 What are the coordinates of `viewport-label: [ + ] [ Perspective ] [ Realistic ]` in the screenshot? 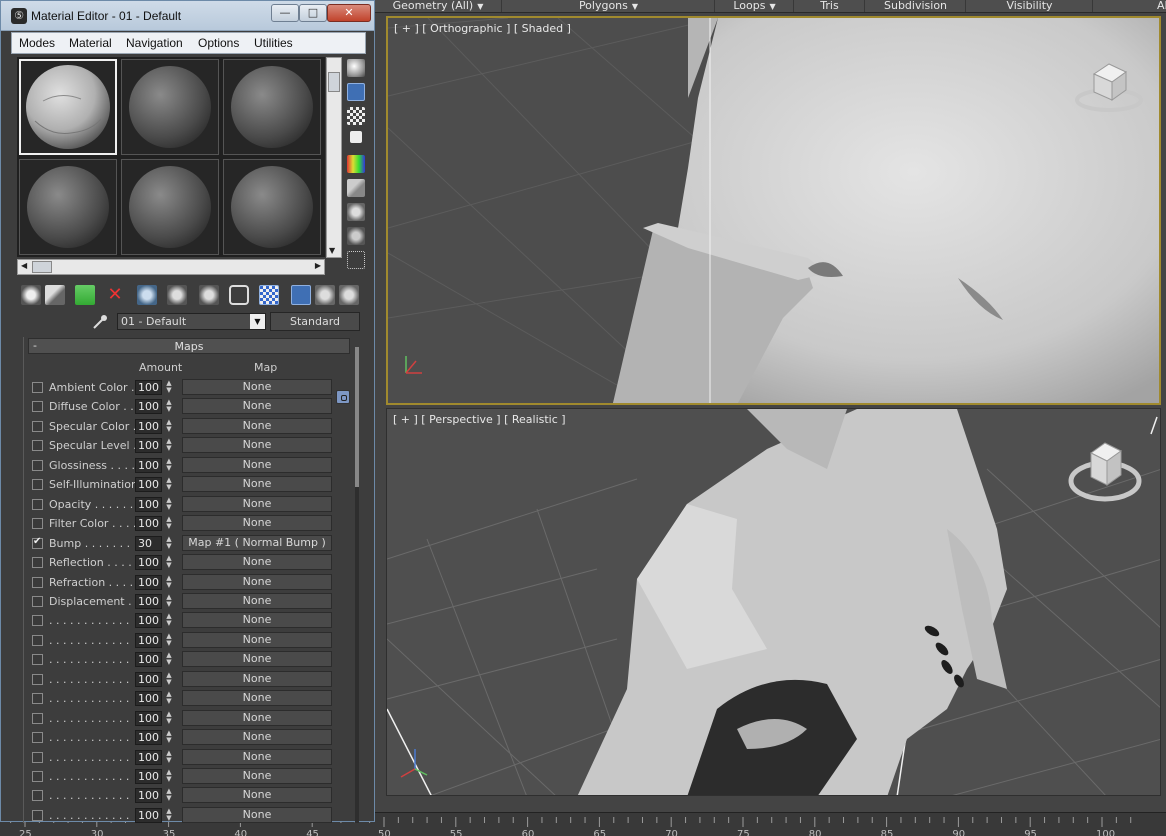 It's located at (479, 419).